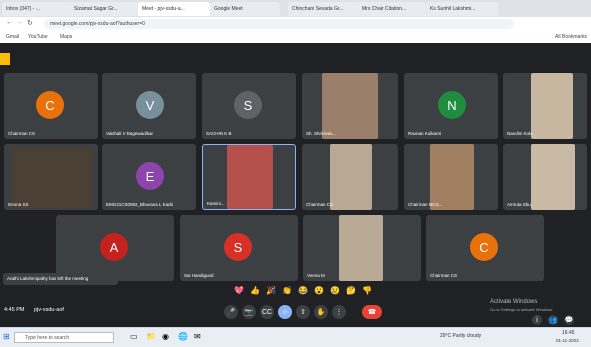 The height and width of the screenshot is (347, 591). I want to click on chrome-icon: ◉, so click(165, 336).